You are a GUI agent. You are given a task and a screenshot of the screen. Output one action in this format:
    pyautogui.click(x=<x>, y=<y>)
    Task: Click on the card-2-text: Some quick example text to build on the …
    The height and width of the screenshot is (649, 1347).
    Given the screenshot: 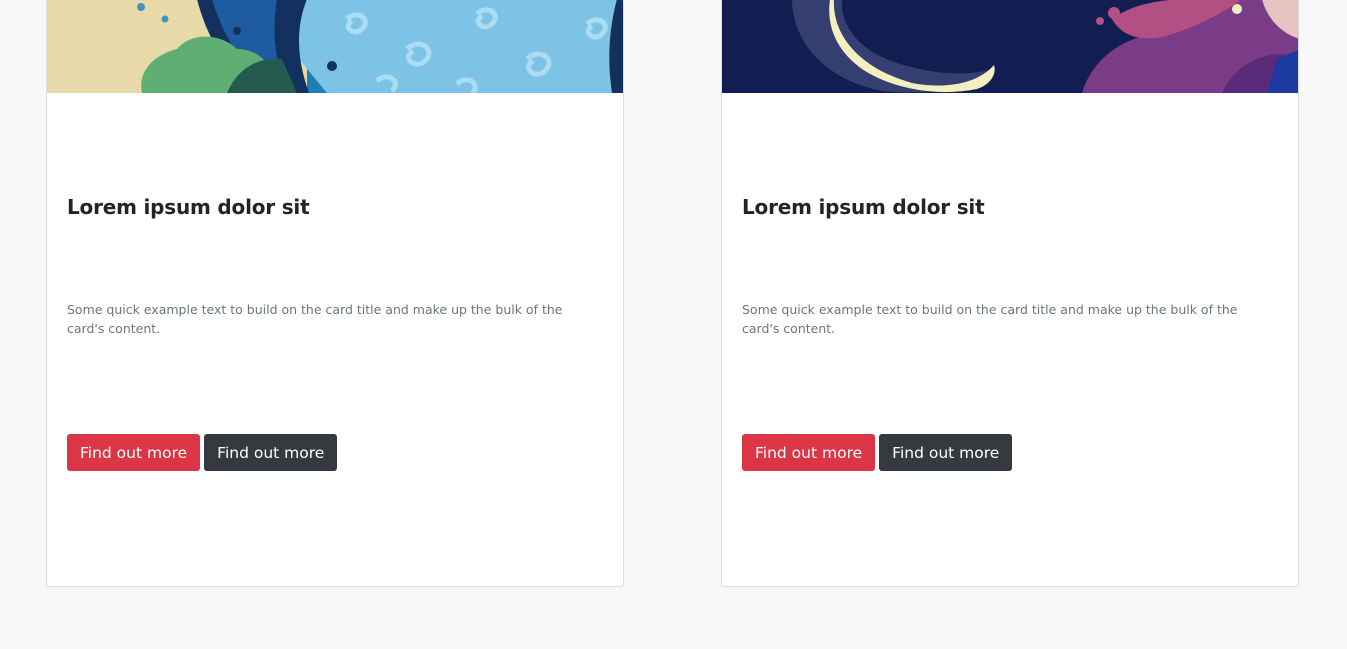 What is the action you would take?
    pyautogui.click(x=990, y=319)
    